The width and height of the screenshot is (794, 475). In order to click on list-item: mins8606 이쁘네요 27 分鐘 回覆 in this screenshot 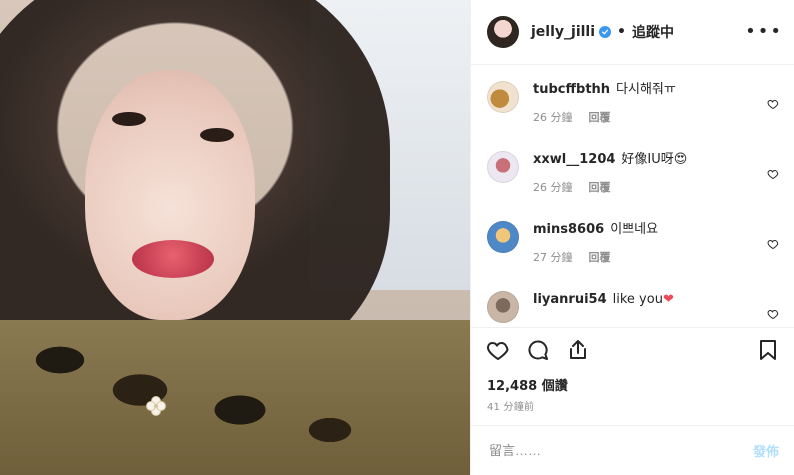, I will do `click(632, 240)`.